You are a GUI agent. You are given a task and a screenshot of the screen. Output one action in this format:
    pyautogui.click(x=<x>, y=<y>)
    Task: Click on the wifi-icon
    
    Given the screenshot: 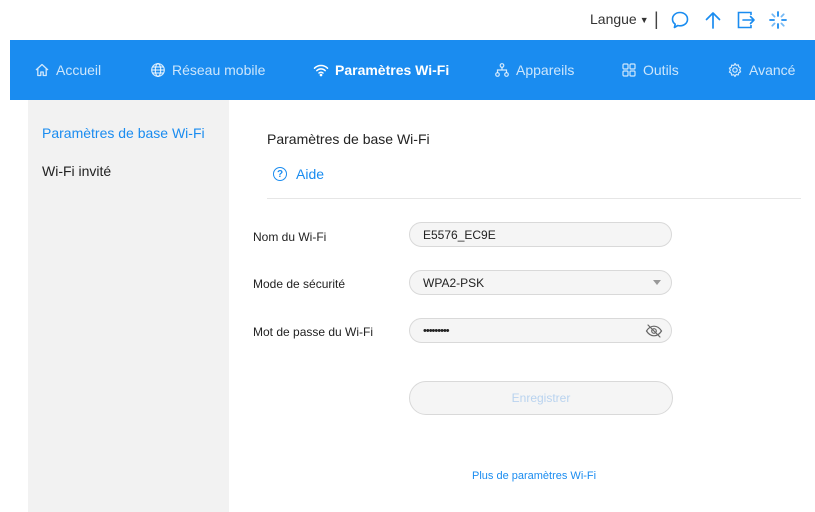 What is the action you would take?
    pyautogui.click(x=321, y=70)
    